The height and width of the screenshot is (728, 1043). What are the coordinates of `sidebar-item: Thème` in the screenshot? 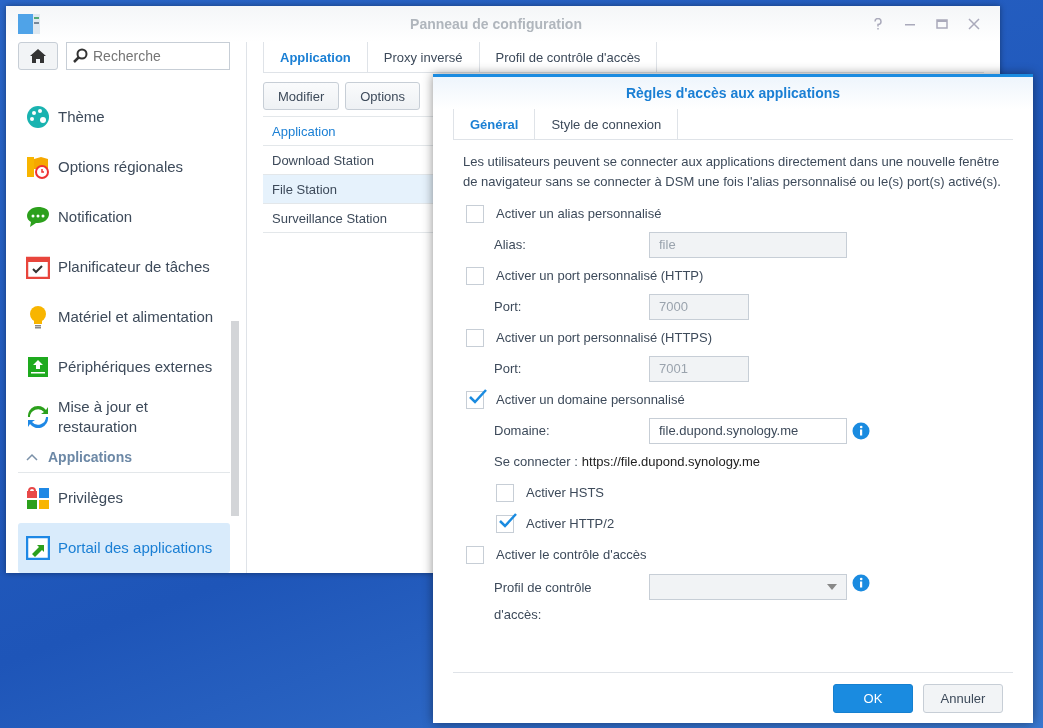 It's located at (124, 117).